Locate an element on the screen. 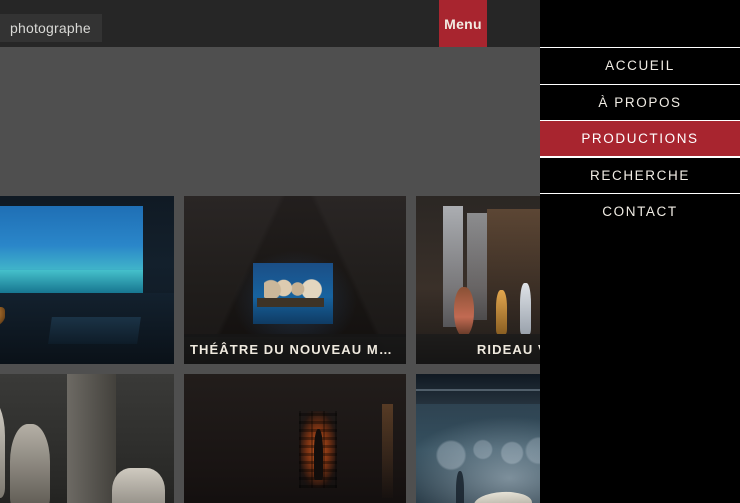 This screenshot has width=740, height=503. nav-item-accueil: ACCUEIL is located at coordinates (640, 65).